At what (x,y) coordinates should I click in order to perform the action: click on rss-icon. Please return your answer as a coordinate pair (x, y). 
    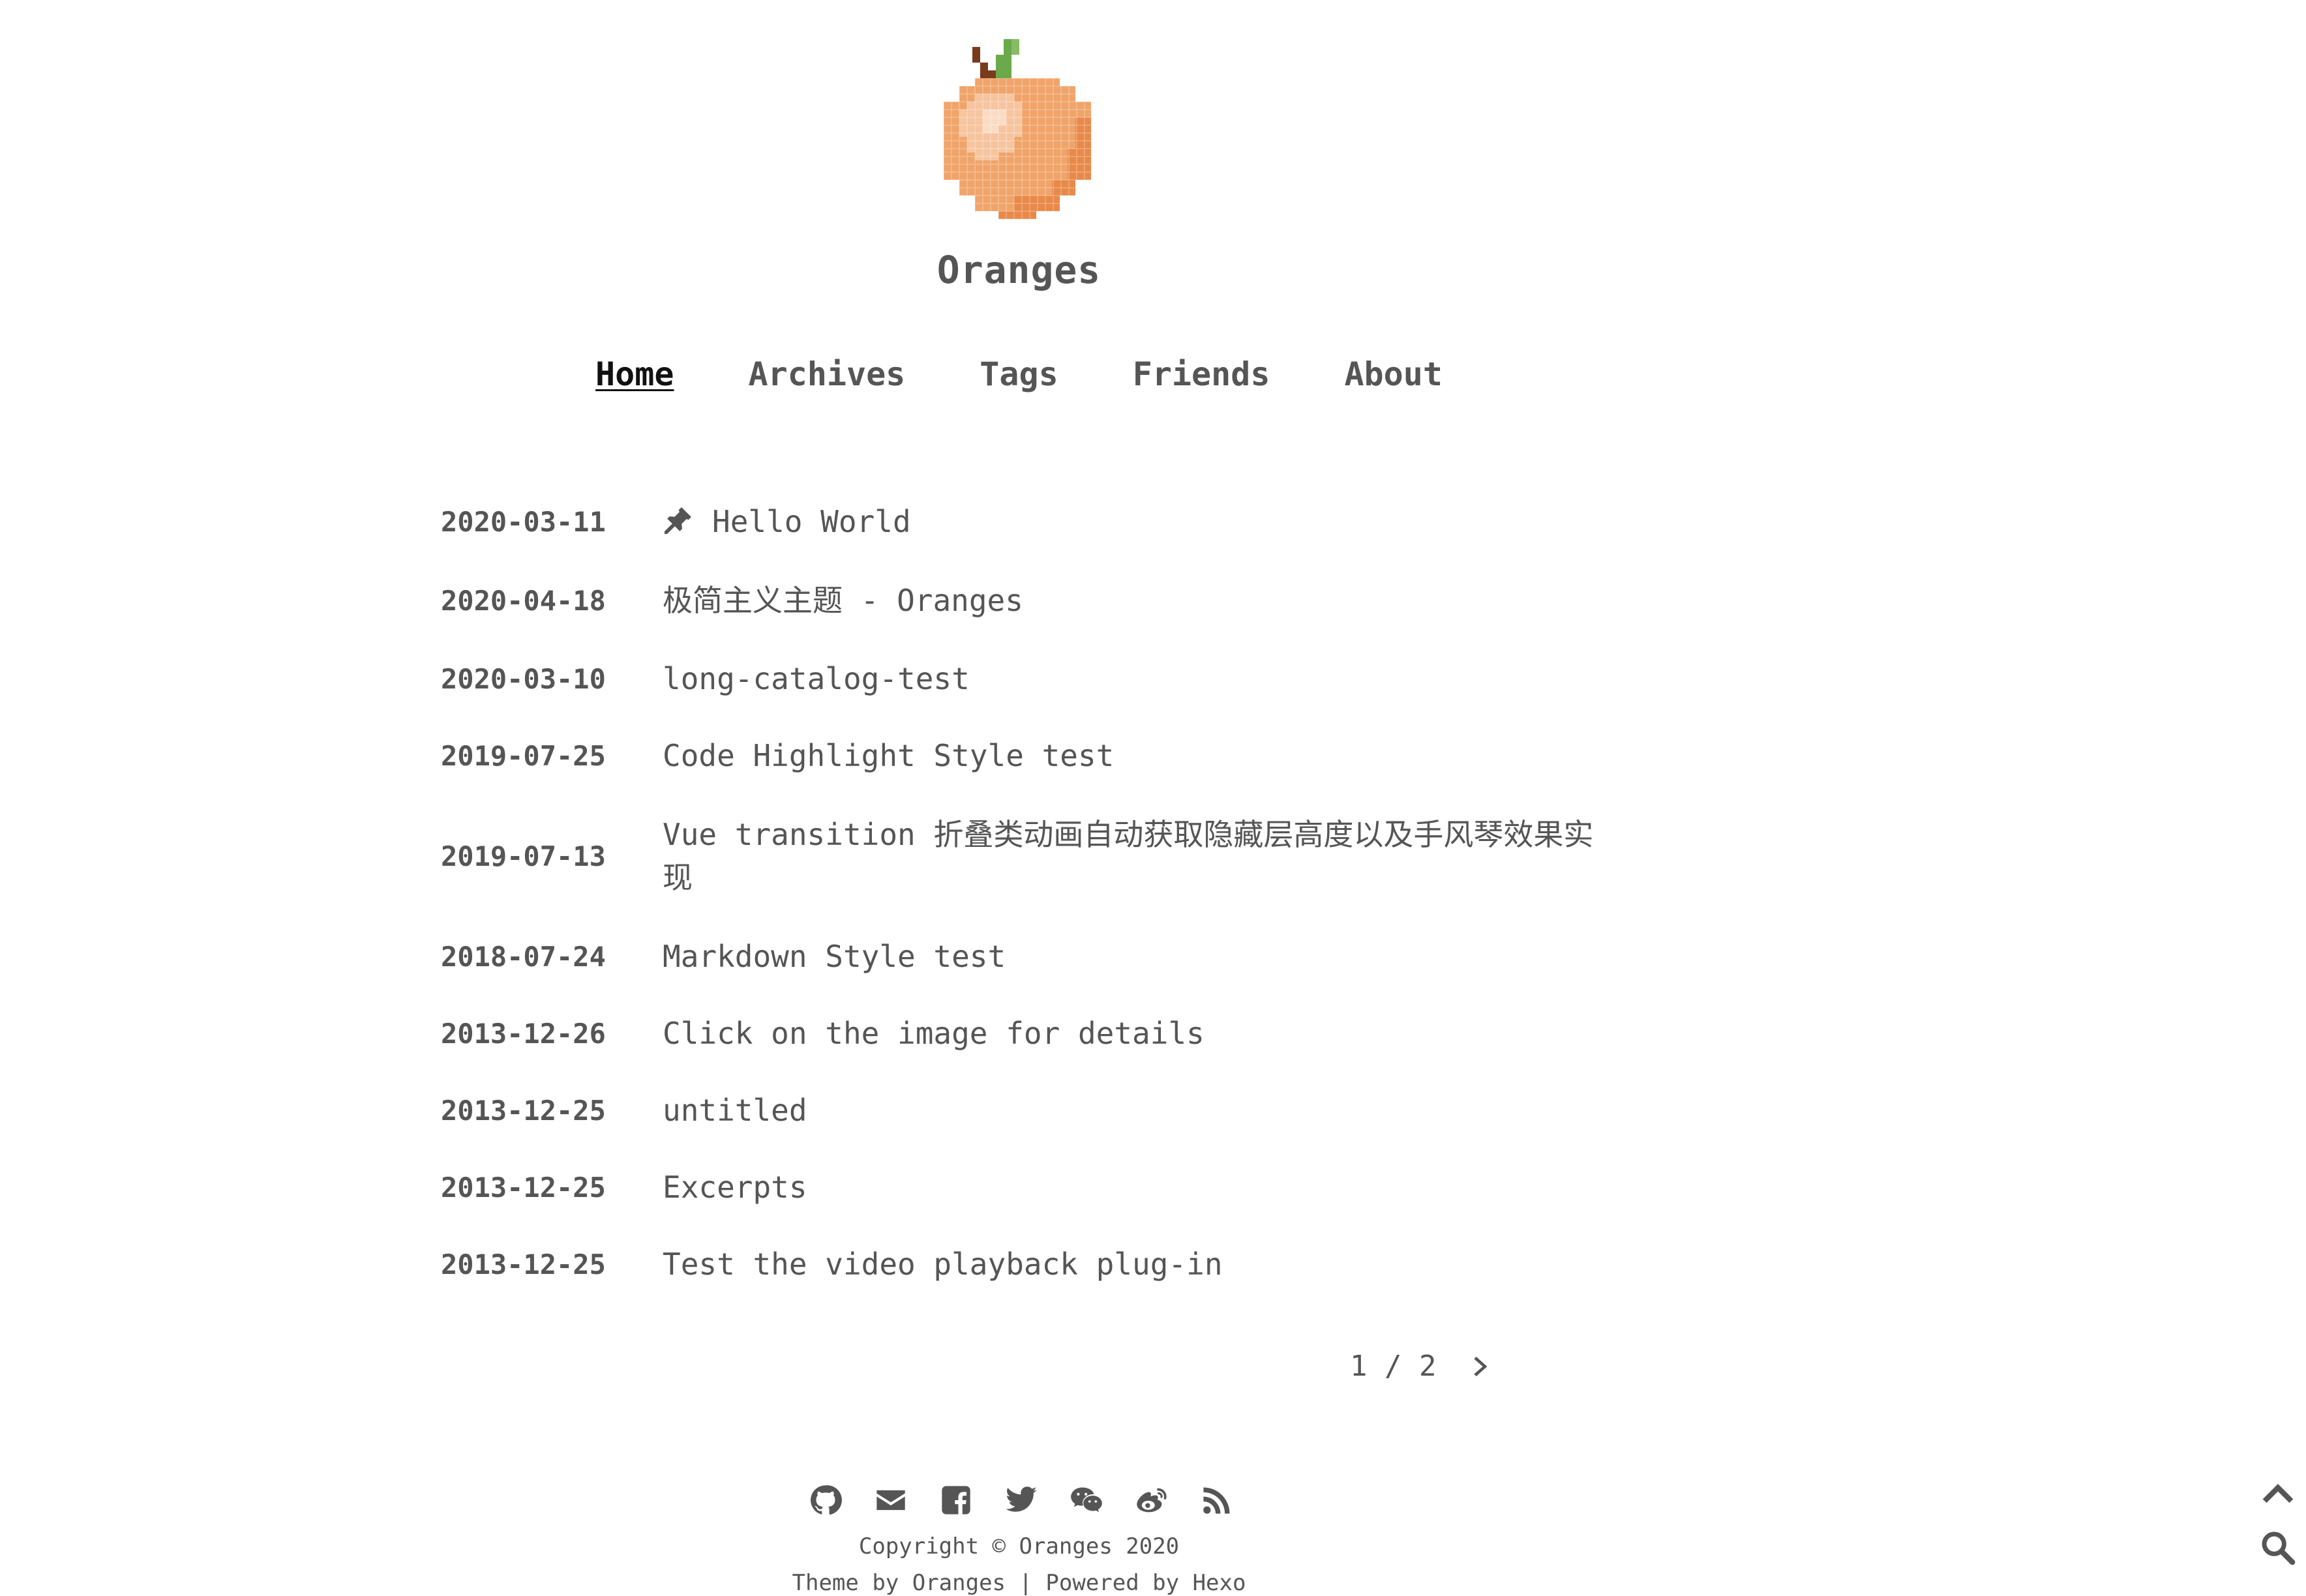
    Looking at the image, I should click on (1217, 1500).